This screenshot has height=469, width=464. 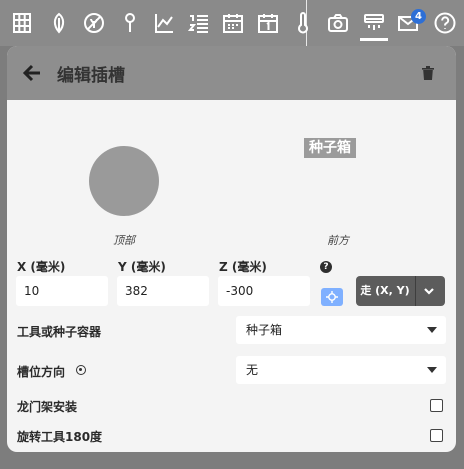 I want to click on leaf-icon, so click(x=59, y=23).